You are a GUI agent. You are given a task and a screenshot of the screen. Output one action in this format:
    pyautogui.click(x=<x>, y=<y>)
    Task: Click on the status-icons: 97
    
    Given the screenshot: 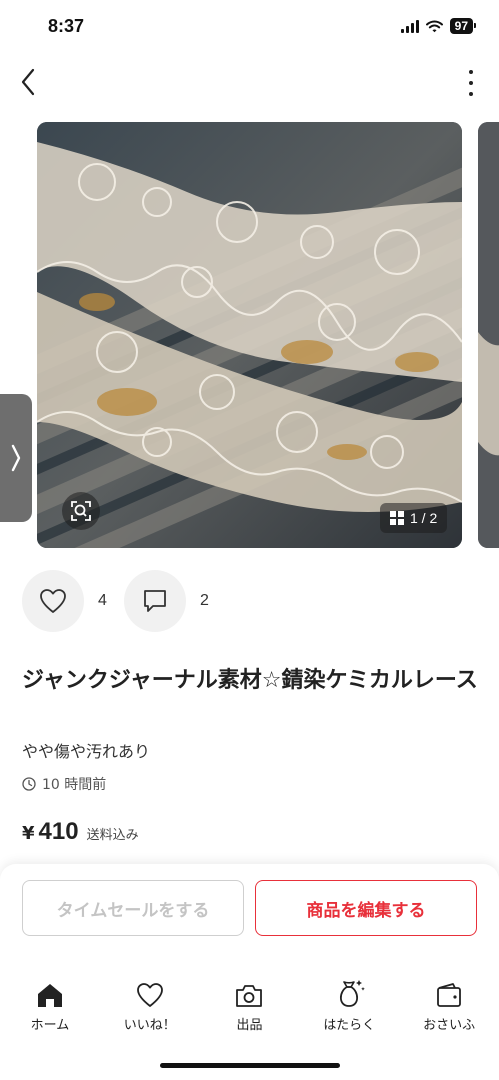 What is the action you would take?
    pyautogui.click(x=438, y=26)
    